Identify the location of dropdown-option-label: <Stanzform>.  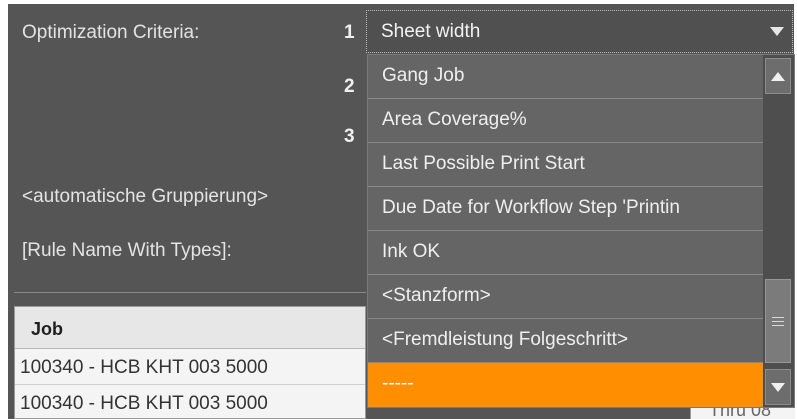
(436, 295).